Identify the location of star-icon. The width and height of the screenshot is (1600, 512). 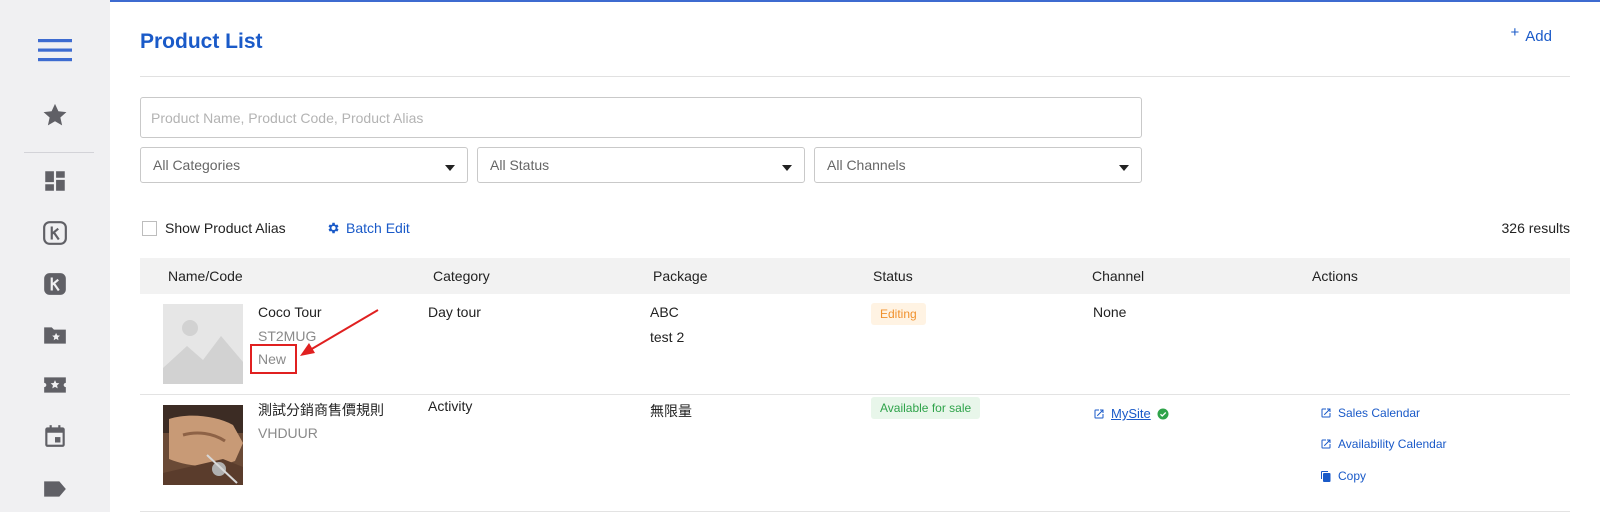
(55, 115).